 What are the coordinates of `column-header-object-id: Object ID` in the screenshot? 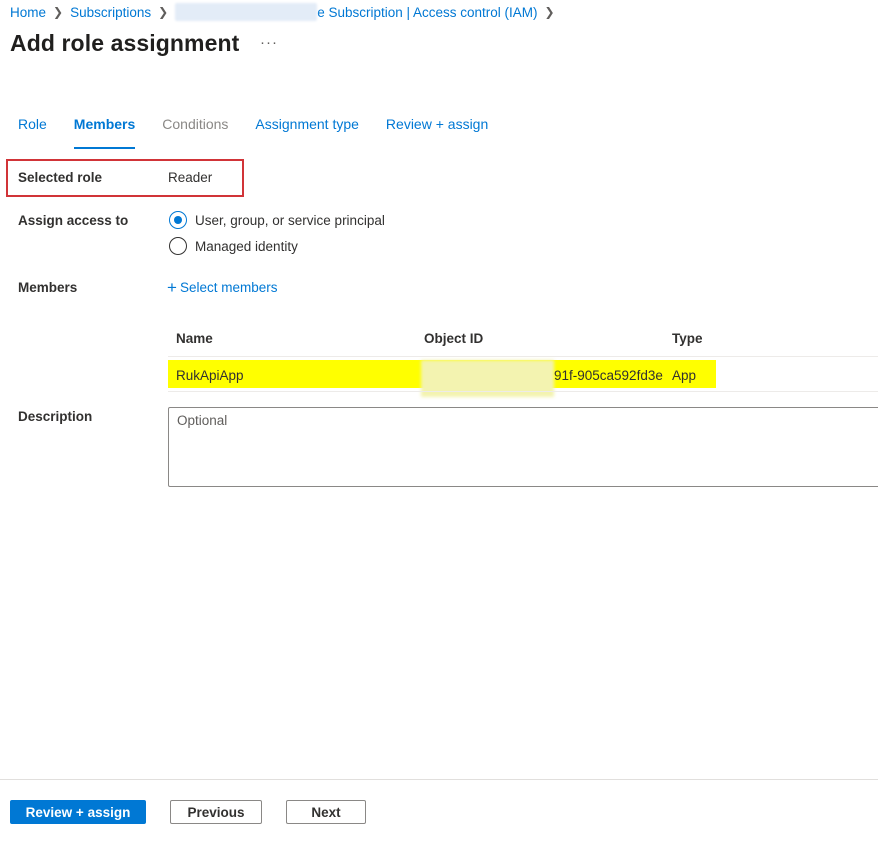 It's located at (454, 338).